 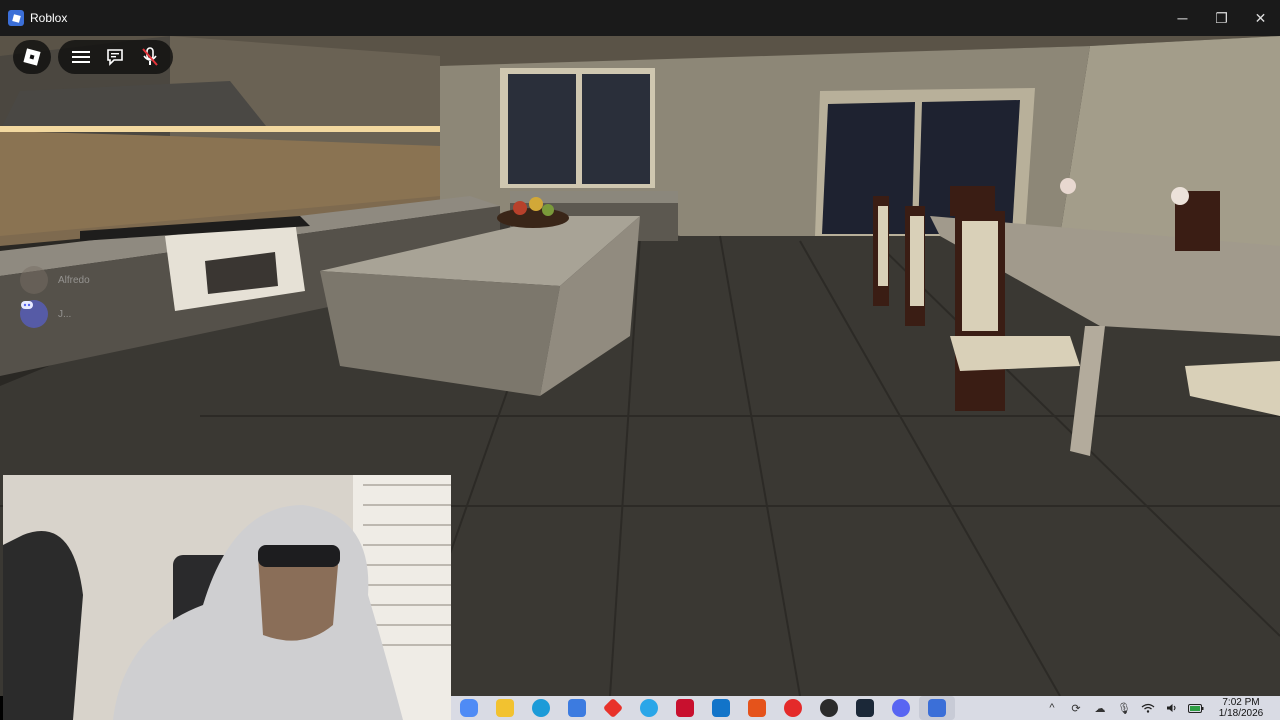 I want to click on clock-date: 1/18/2026, so click(x=1241, y=713).